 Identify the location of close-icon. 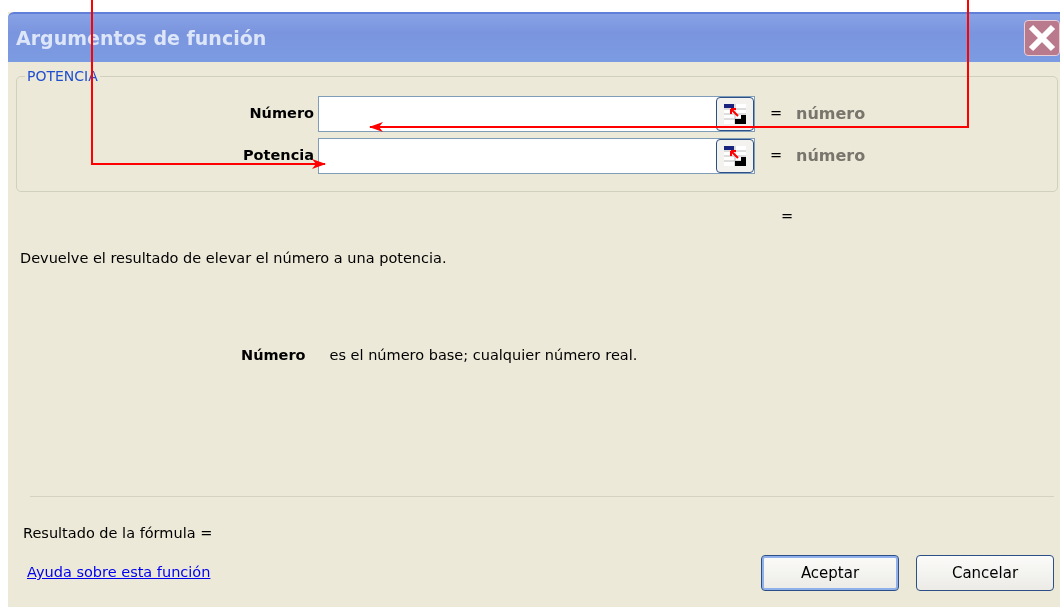
(1042, 38).